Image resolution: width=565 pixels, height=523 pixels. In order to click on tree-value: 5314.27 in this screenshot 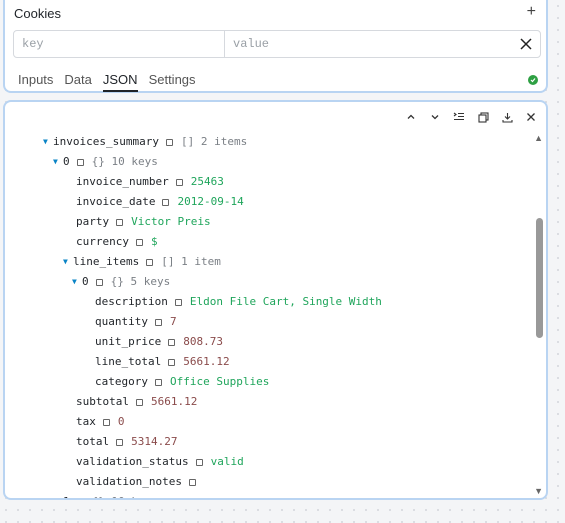, I will do `click(154, 441)`.